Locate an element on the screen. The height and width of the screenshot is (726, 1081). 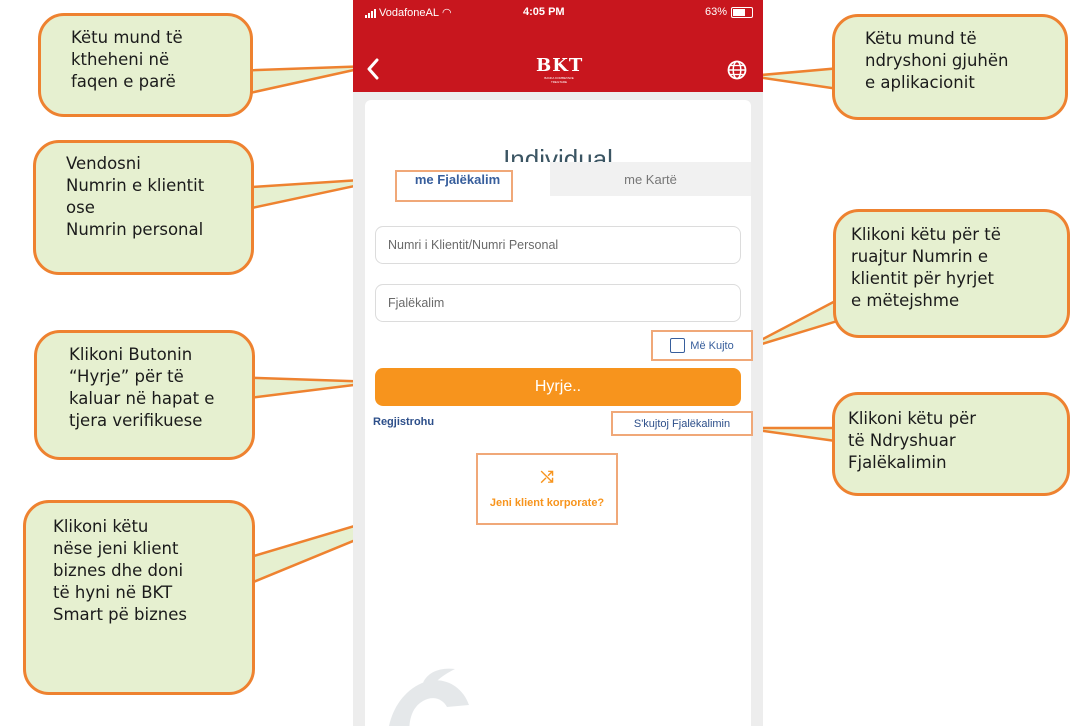
register-link: Regjistrohu is located at coordinates (403, 422).